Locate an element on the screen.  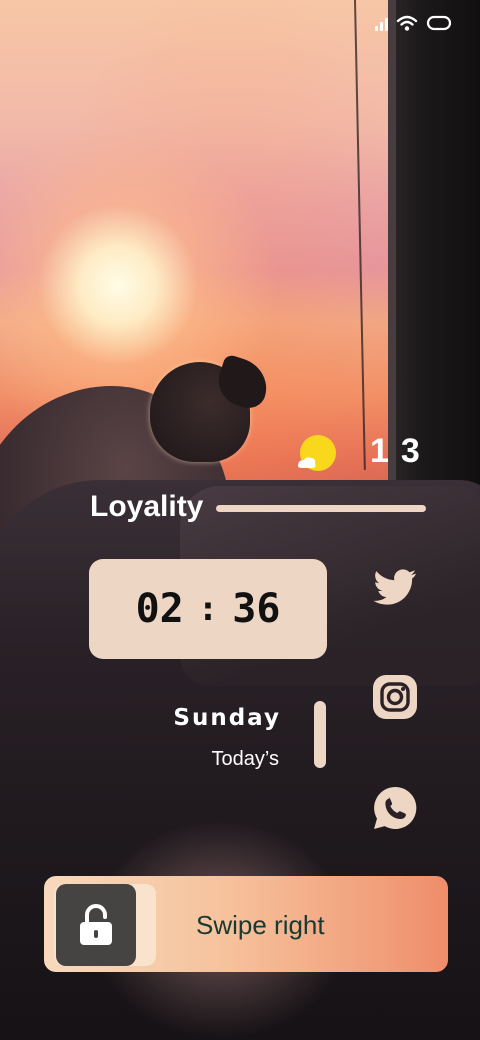
title-underline-bar is located at coordinates (321, 508).